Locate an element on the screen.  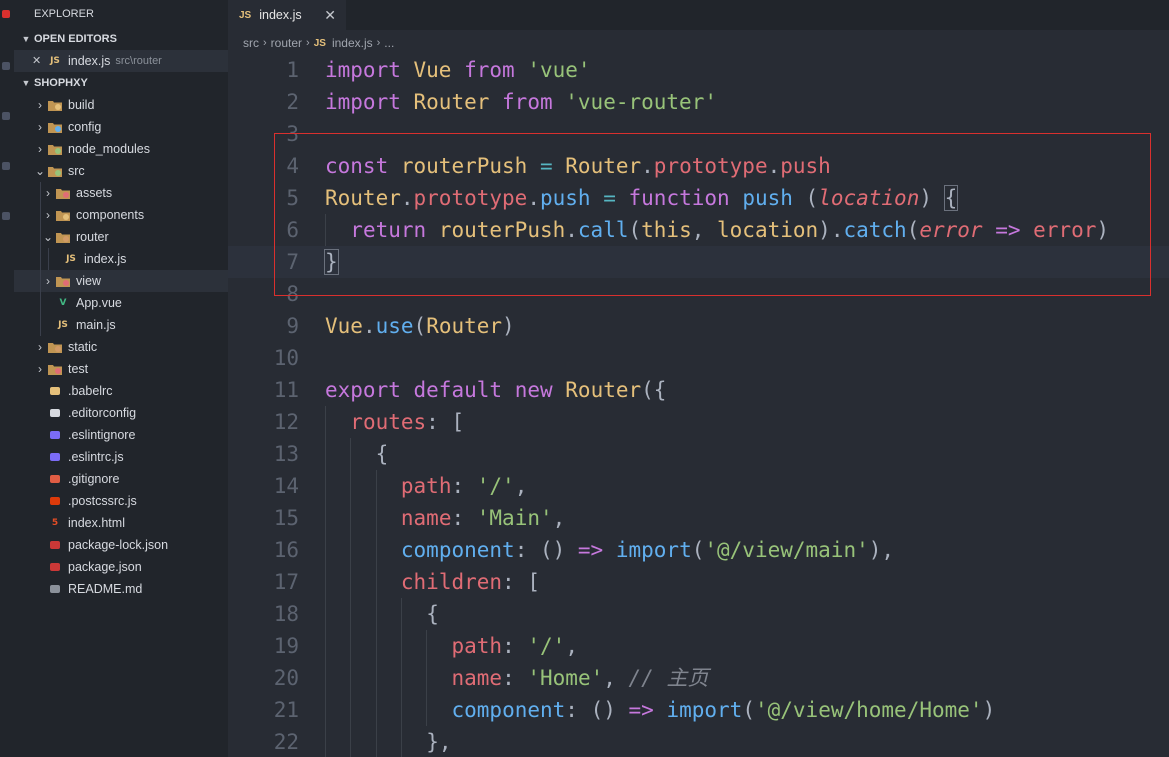
tree-item-node-modules: › node_modules is located at coordinates (121, 149).